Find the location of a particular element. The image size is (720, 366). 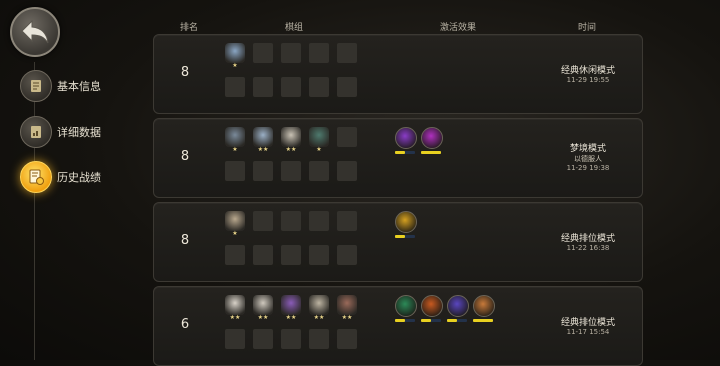

match-row: 8 ★ 经典休闲模式 11-29 19:55 is located at coordinates (398, 74).